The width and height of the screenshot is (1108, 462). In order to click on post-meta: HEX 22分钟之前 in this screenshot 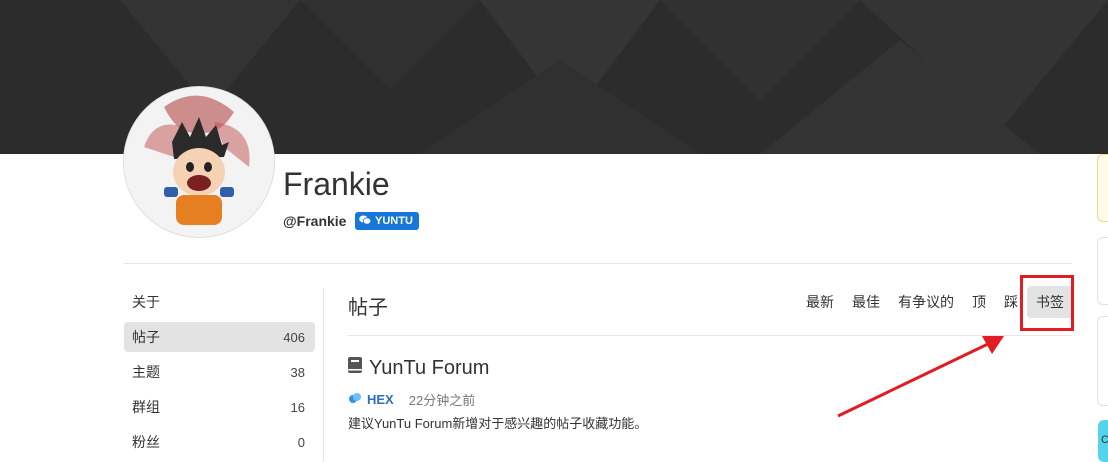, I will do `click(411, 399)`.